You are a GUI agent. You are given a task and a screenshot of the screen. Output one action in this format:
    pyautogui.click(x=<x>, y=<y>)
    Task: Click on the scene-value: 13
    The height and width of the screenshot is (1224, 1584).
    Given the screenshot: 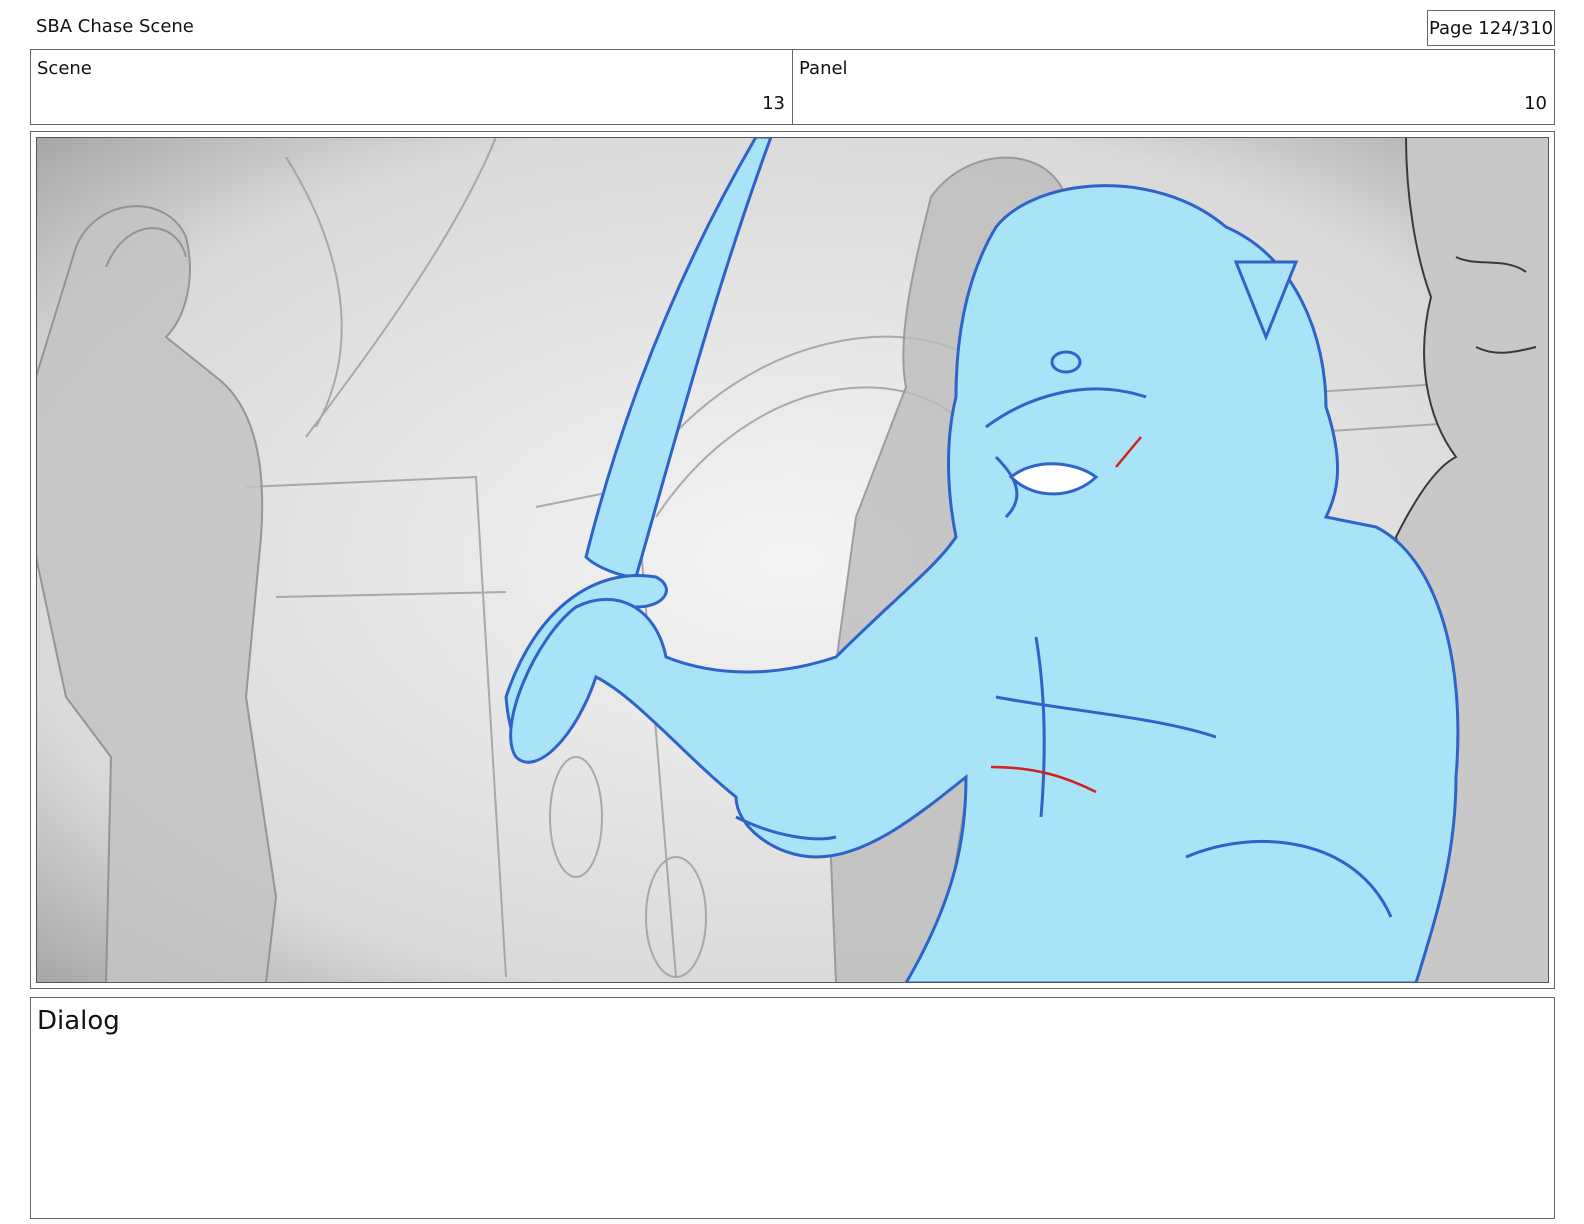 What is the action you would take?
    pyautogui.click(x=773, y=103)
    